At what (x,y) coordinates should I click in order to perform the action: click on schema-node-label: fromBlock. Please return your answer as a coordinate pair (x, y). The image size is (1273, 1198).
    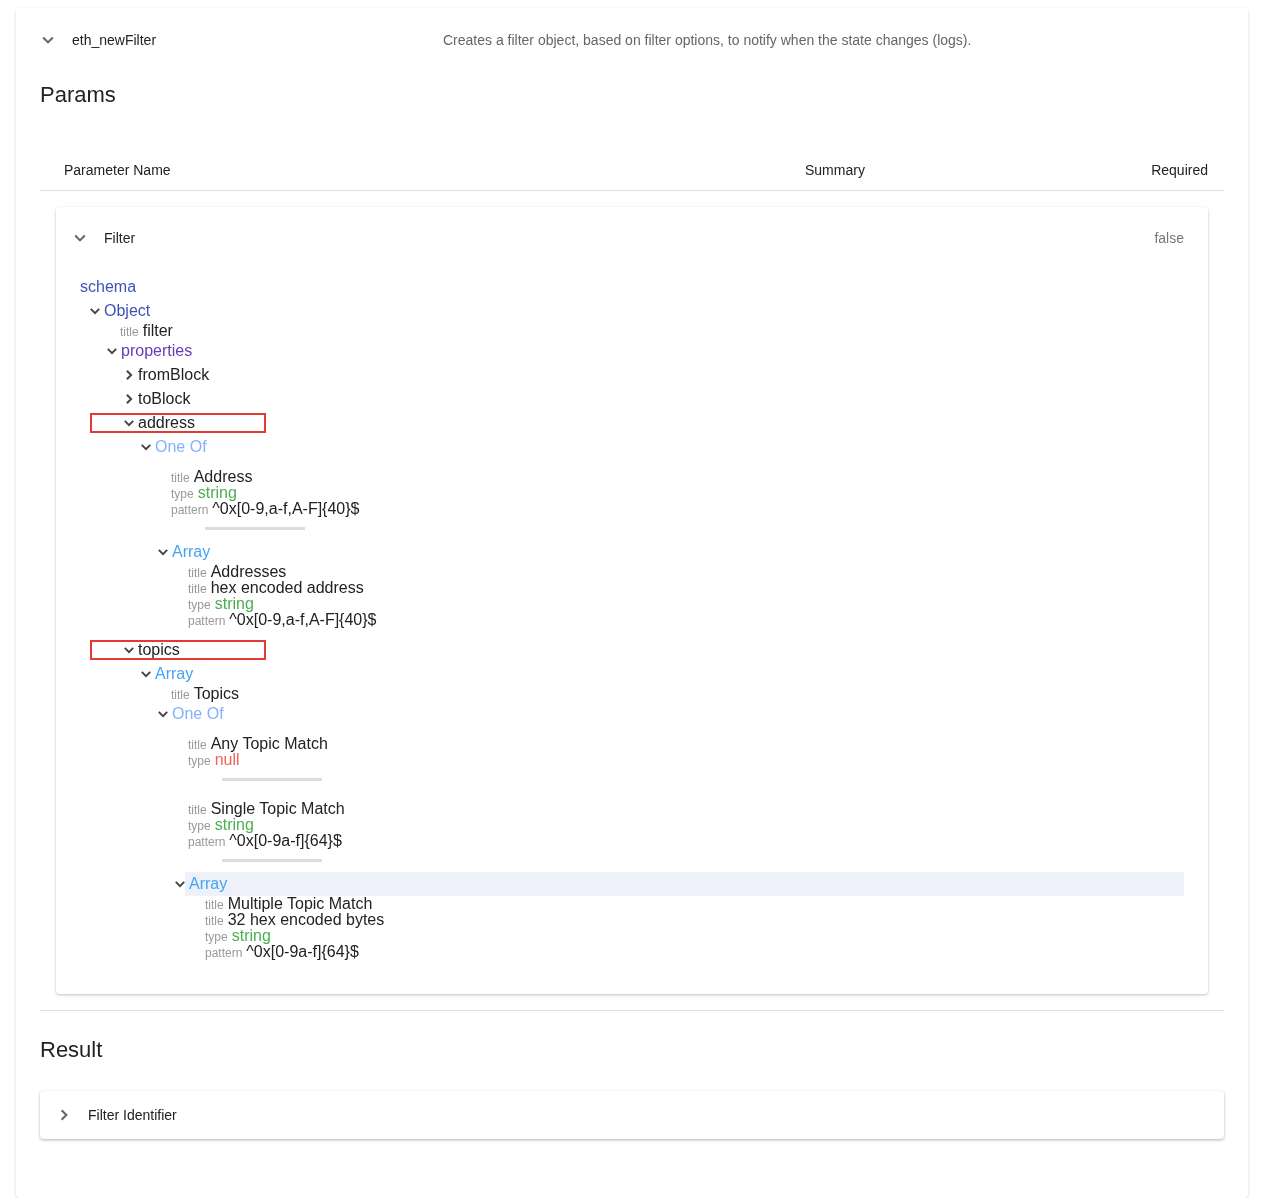
    Looking at the image, I should click on (173, 375).